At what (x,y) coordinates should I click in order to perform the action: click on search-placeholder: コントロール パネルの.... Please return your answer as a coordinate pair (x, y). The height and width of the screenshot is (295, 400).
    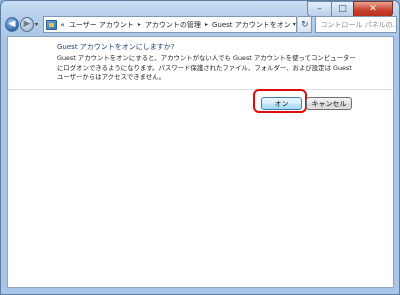
    Looking at the image, I should click on (359, 24).